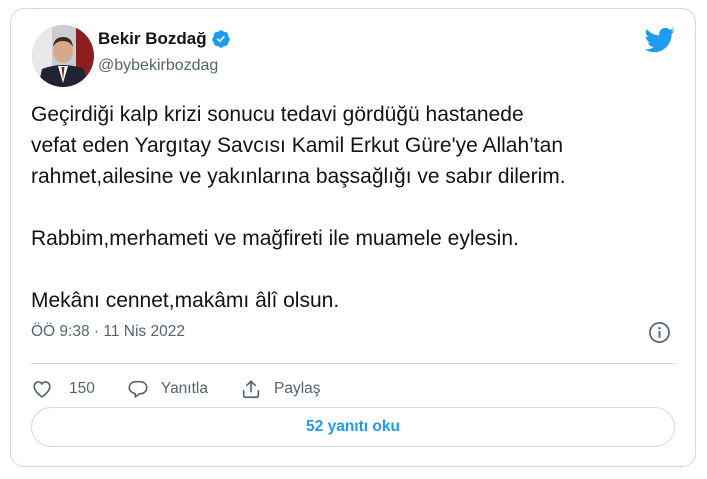 Image resolution: width=707 pixels, height=479 pixels. I want to click on info-icon, so click(659, 332).